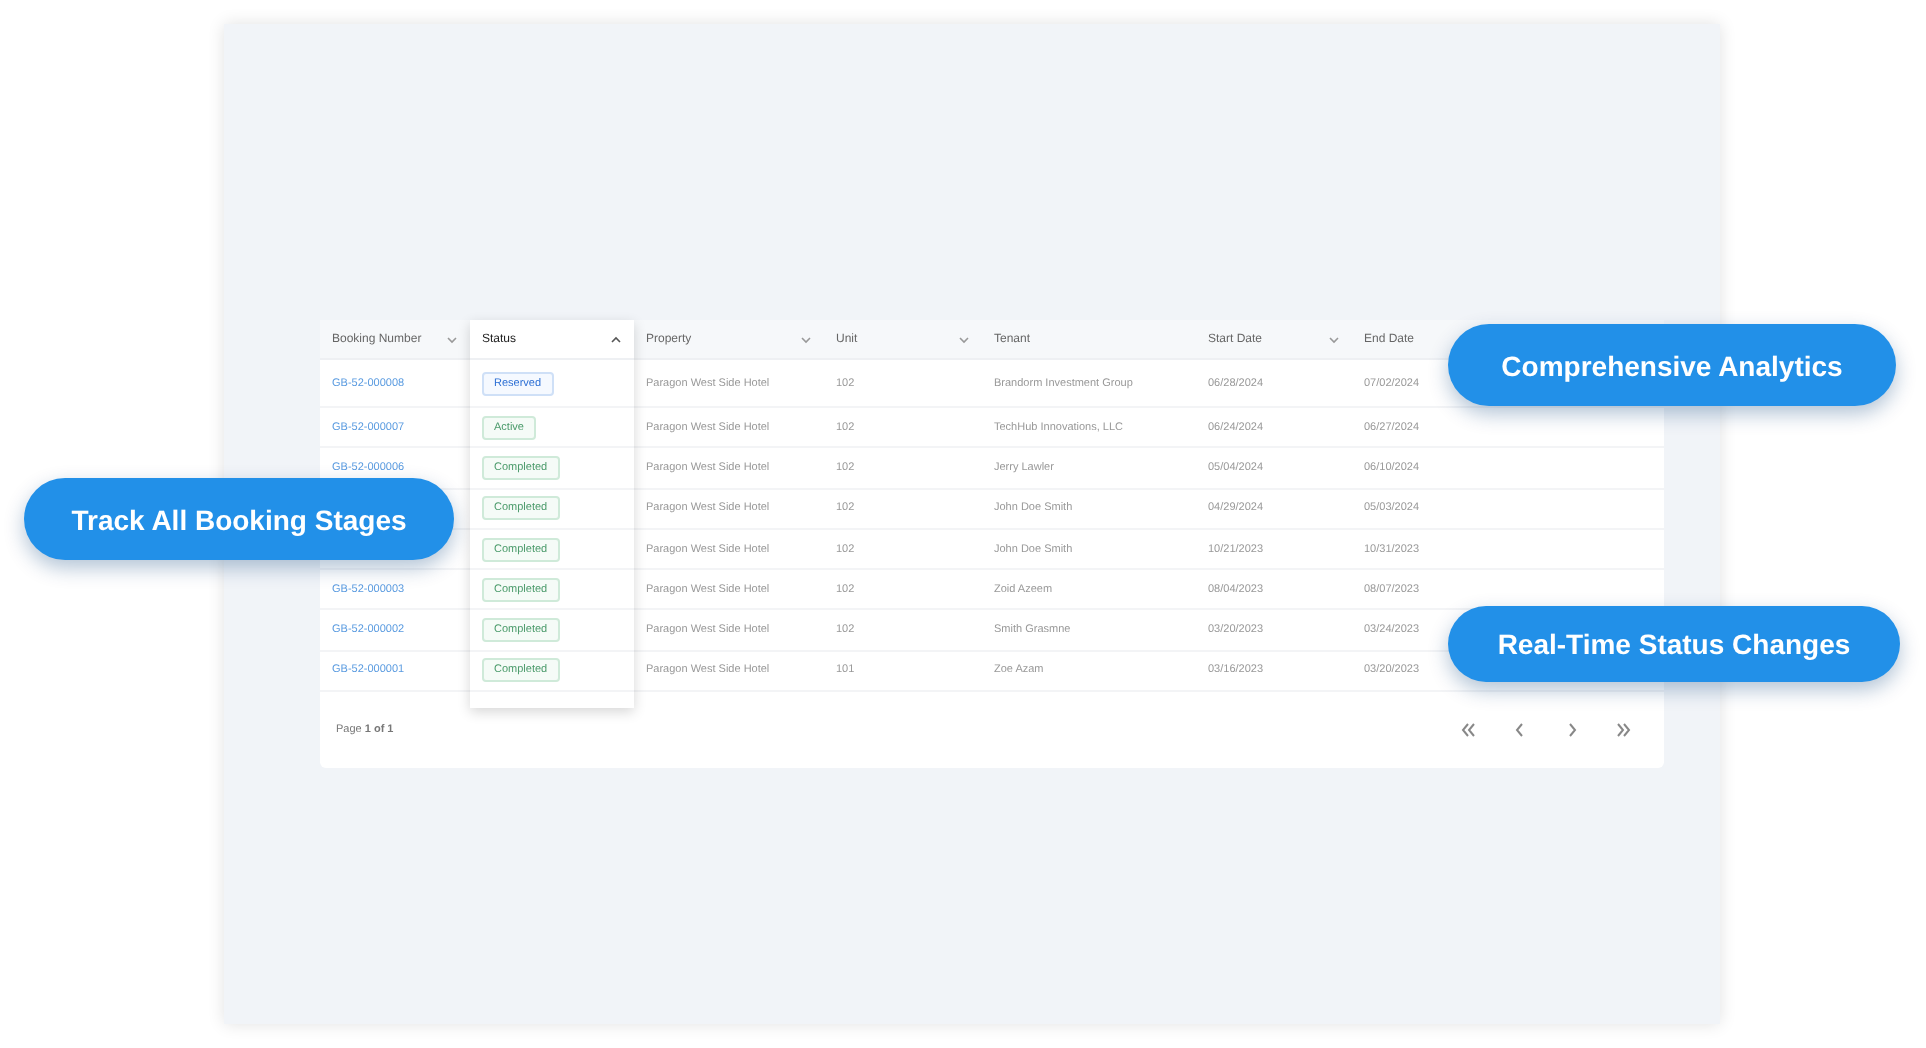  I want to click on next-page-icon, so click(1572, 730).